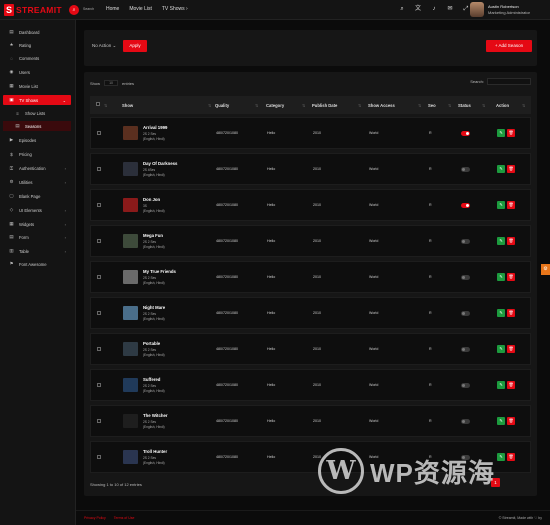 The width and height of the screenshot is (550, 525). Describe the element at coordinates (37, 113) in the screenshot. I see `sidebar-item-show-lists: ≡ Show Lists` at that location.